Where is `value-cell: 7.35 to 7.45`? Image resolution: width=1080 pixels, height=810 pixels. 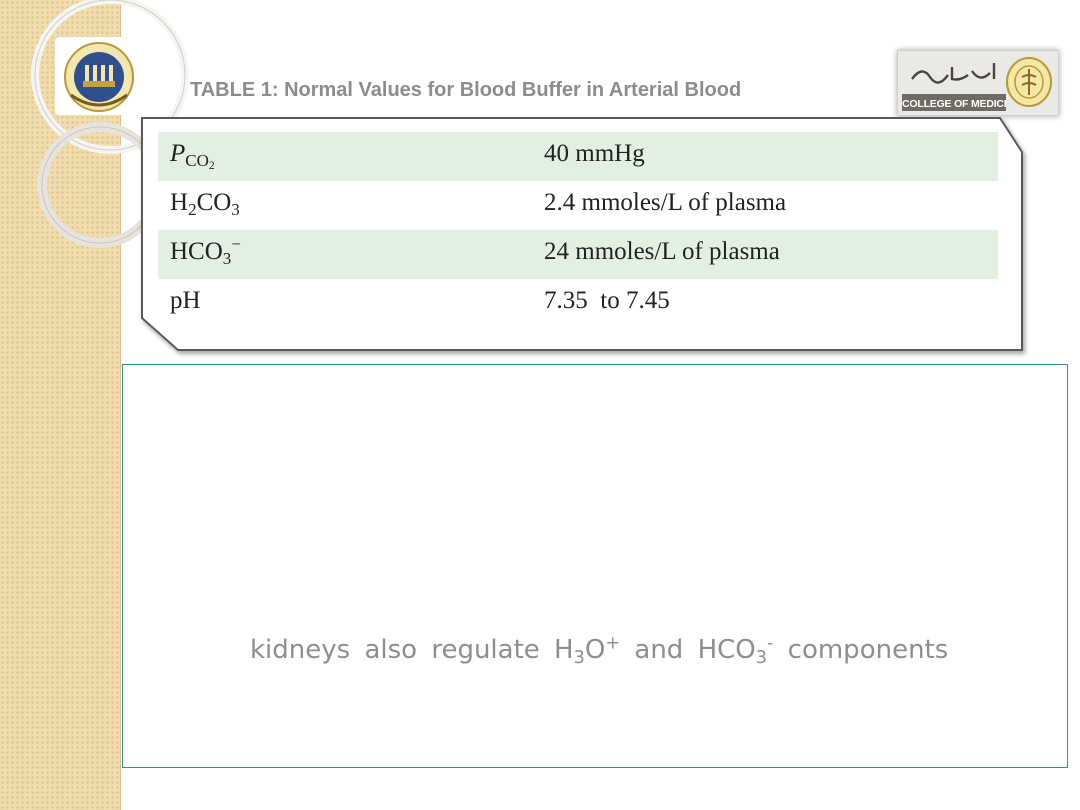
value-cell: 7.35 to 7.45 is located at coordinates (607, 300).